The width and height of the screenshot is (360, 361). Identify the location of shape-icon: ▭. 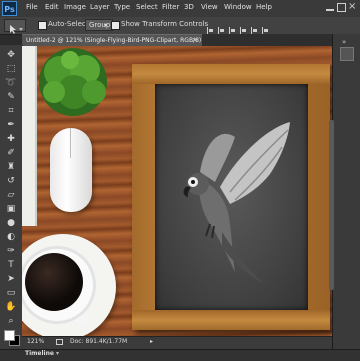
(11, 293).